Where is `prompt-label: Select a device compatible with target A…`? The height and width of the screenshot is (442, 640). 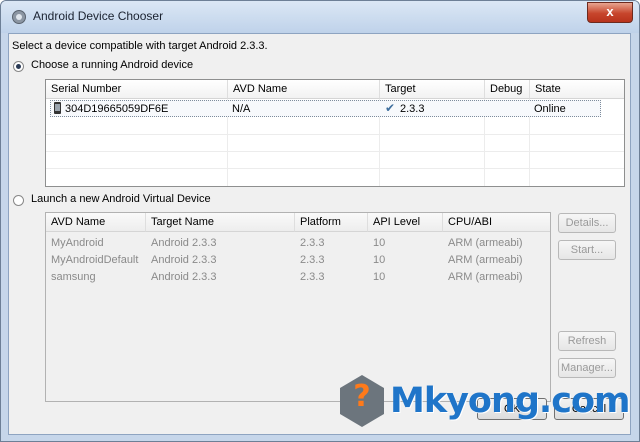 prompt-label: Select a device compatible with target A… is located at coordinates (140, 46).